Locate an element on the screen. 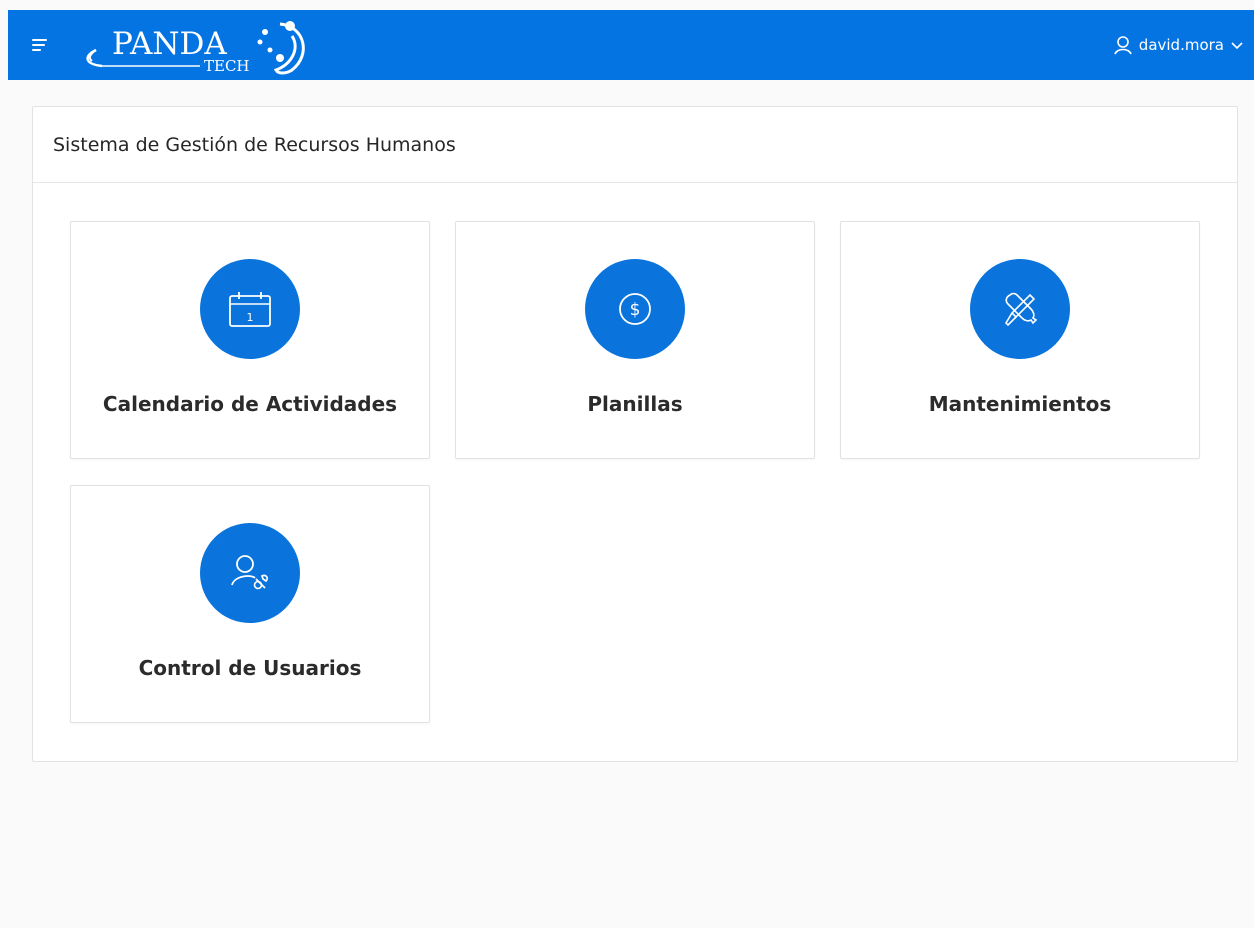 The image size is (1254, 928). region-title: Sistema de Gestión de Recursos Humanos is located at coordinates (635, 145).